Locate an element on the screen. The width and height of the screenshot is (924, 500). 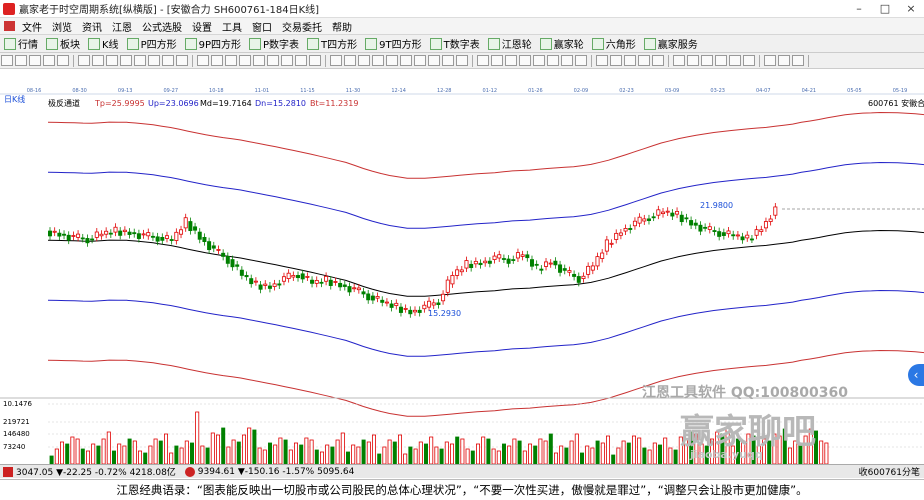
toolbar-quotes: 行情 is located at coordinates (21, 43).